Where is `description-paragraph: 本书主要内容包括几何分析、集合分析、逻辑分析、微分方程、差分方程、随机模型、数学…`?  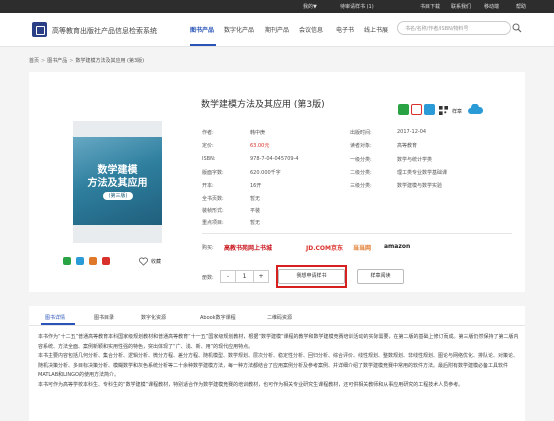 description-paragraph: 本书主要内容包括几何分析、集合分析、逻辑分析、微分方程、差分方程、随机模型、数学… is located at coordinates (278, 366).